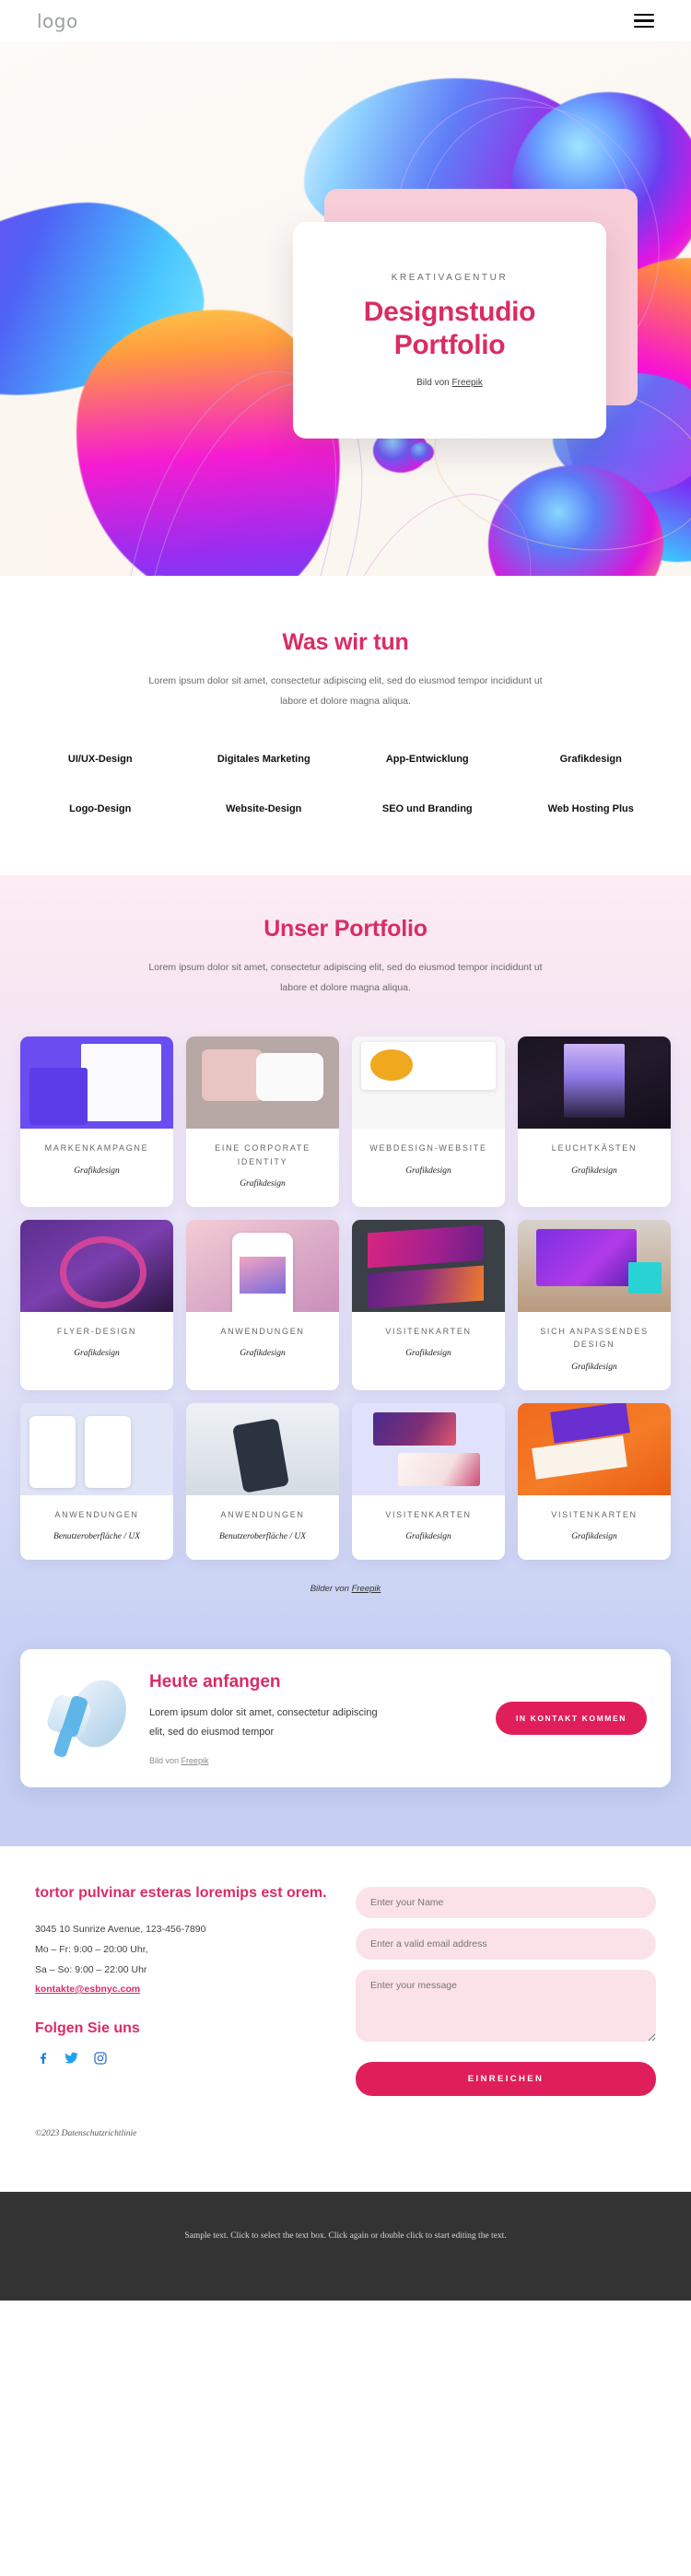 The image size is (691, 2576). I want to click on portfolio-card-body: SICH ANPASSENDES DESIGN Grafikdesign, so click(594, 1351).